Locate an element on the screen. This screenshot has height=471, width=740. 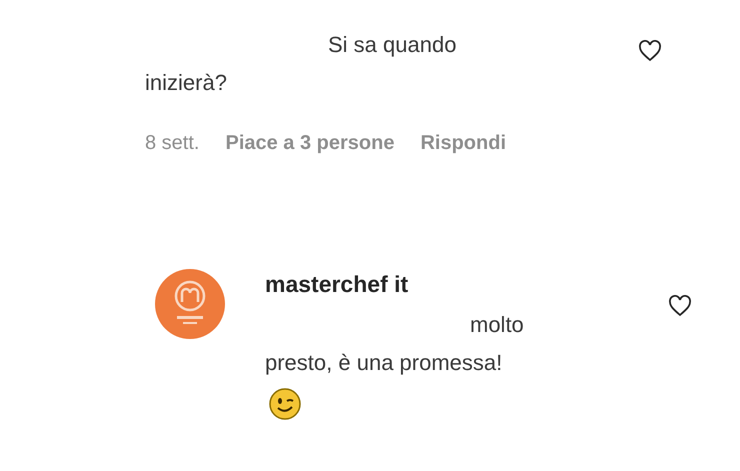
comment-time: 8 sett. is located at coordinates (172, 143).